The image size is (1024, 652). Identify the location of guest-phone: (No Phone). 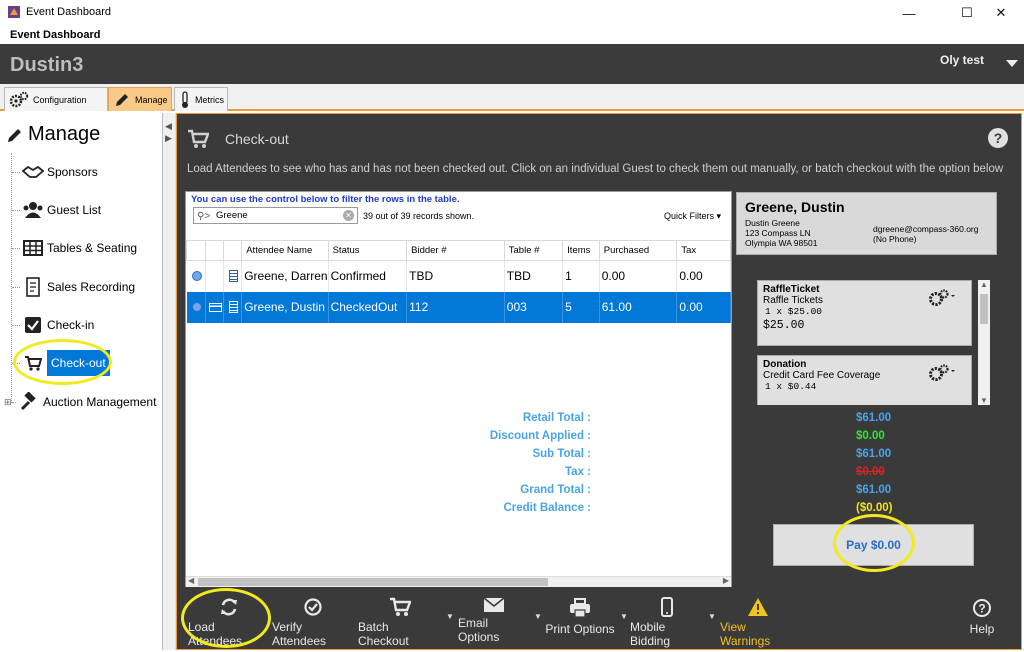
(895, 239).